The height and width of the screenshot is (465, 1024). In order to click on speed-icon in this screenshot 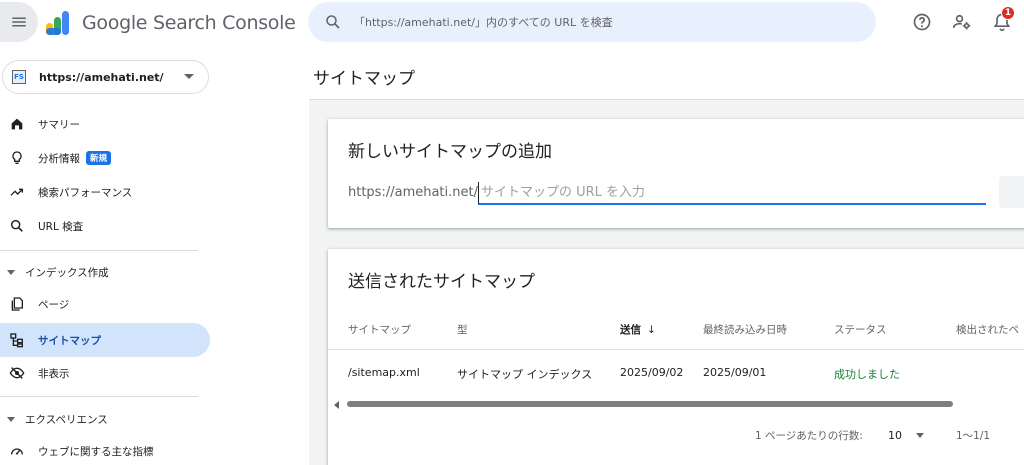, I will do `click(17, 451)`.